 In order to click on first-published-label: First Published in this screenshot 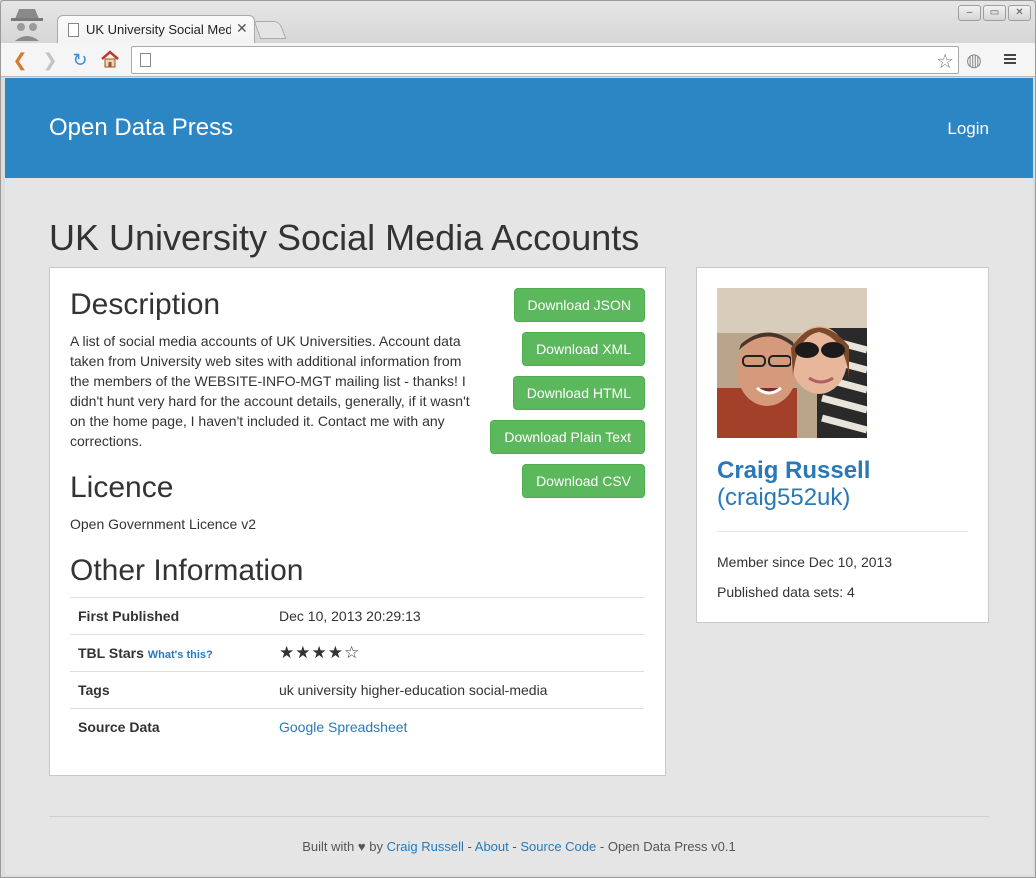, I will do `click(170, 616)`.